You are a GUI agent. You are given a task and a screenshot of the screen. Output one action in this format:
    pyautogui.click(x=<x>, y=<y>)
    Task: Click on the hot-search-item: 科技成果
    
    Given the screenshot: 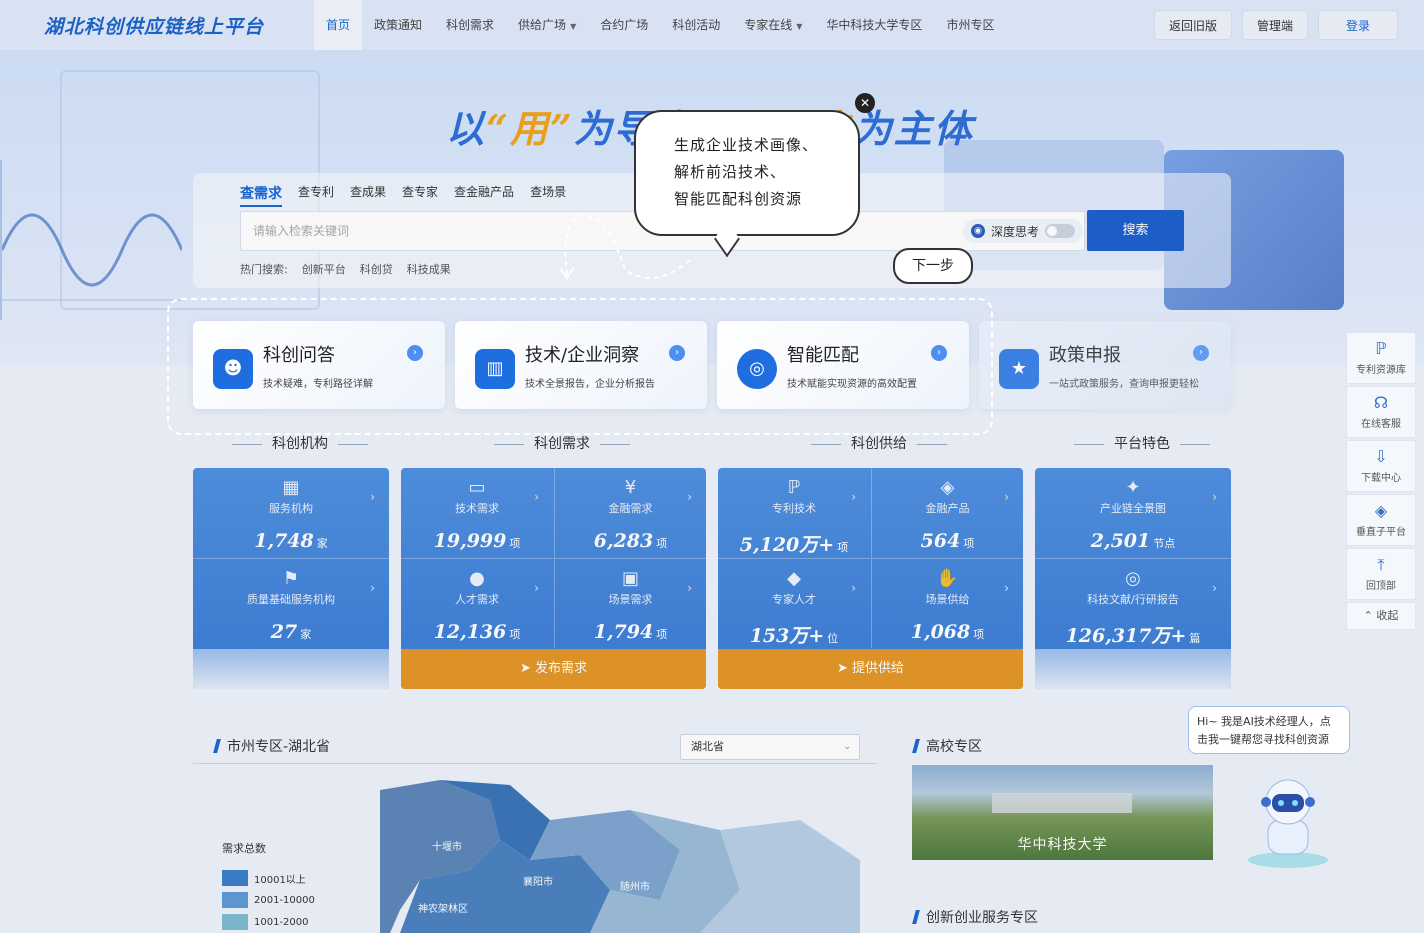 What is the action you would take?
    pyautogui.click(x=429, y=269)
    